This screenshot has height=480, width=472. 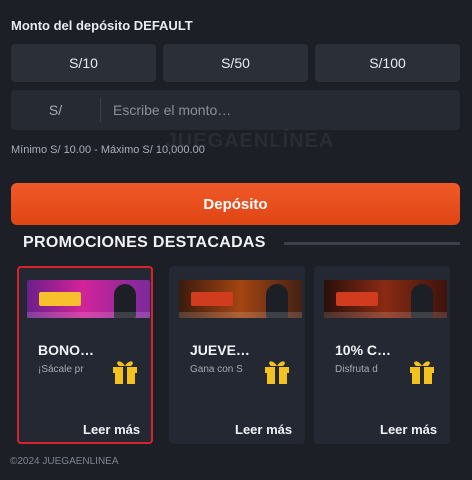 I want to click on amount-50-button: S/50, so click(x=235, y=63).